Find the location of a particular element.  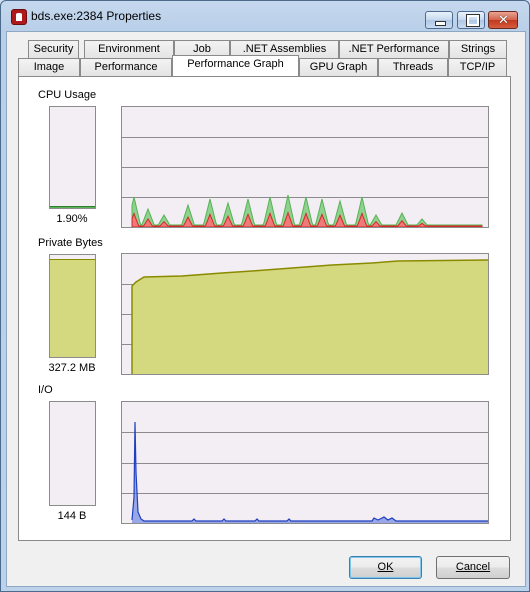

close-button: ✕ is located at coordinates (503, 20).